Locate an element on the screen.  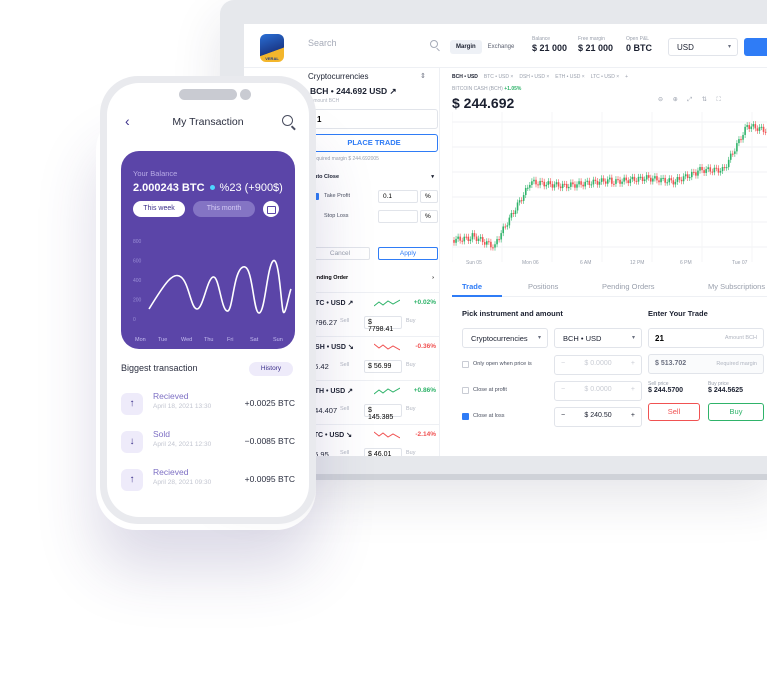
sell-button: Sell is located at coordinates (674, 412).